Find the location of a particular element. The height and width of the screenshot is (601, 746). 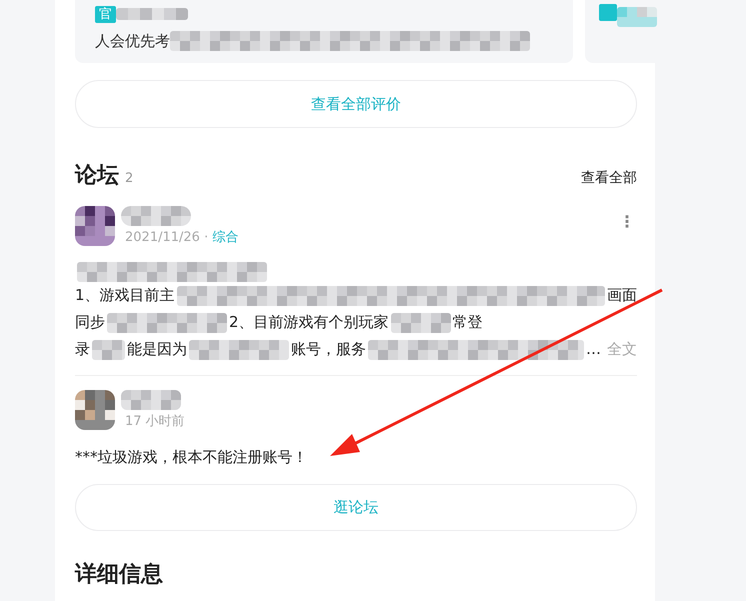

category-link: 综合 is located at coordinates (225, 237).